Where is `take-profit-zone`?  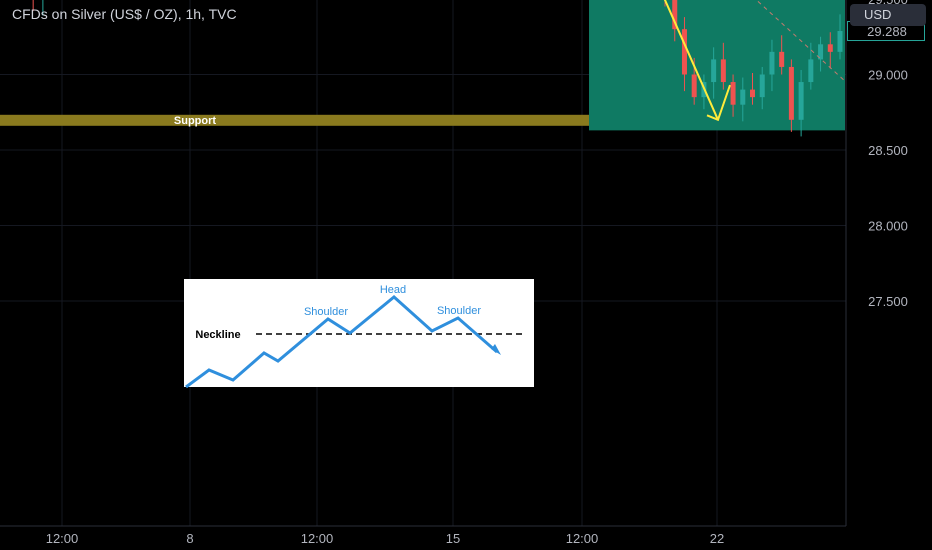 take-profit-zone is located at coordinates (717, 65).